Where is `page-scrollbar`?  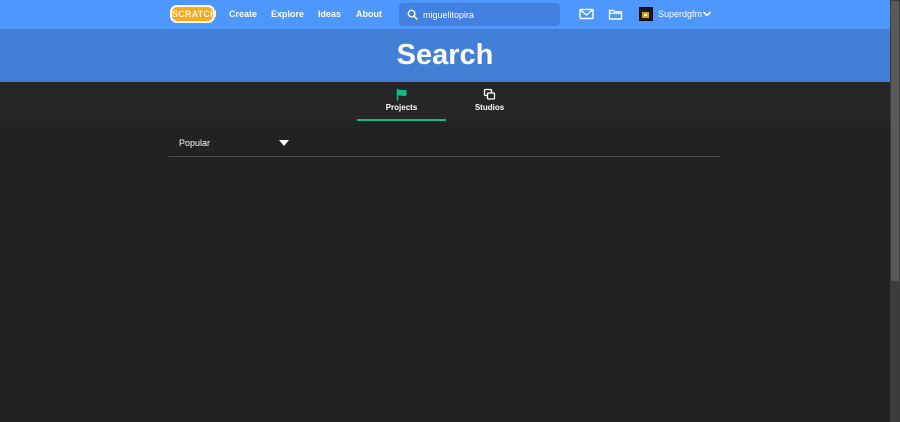 page-scrollbar is located at coordinates (895, 211).